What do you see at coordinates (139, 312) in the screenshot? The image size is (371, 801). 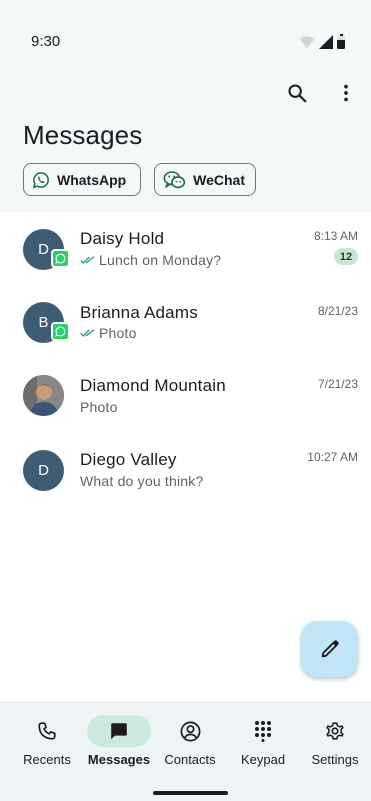 I see `contact-name: Brianna Adams` at bounding box center [139, 312].